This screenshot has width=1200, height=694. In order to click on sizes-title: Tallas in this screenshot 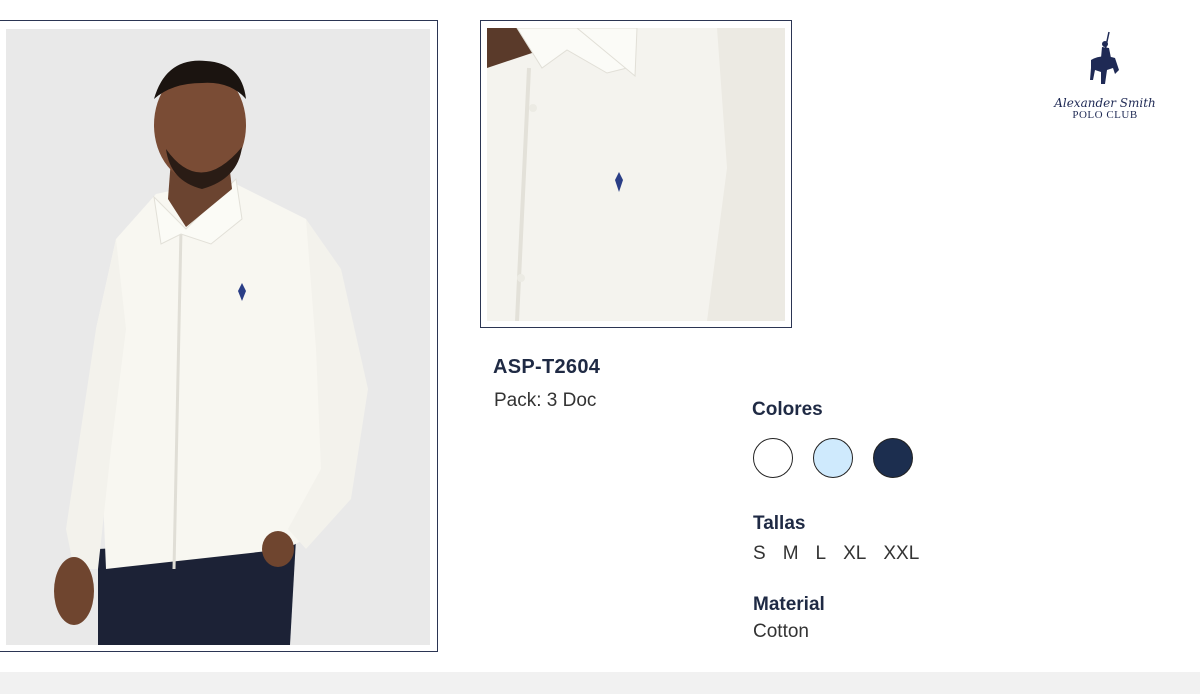, I will do `click(779, 523)`.